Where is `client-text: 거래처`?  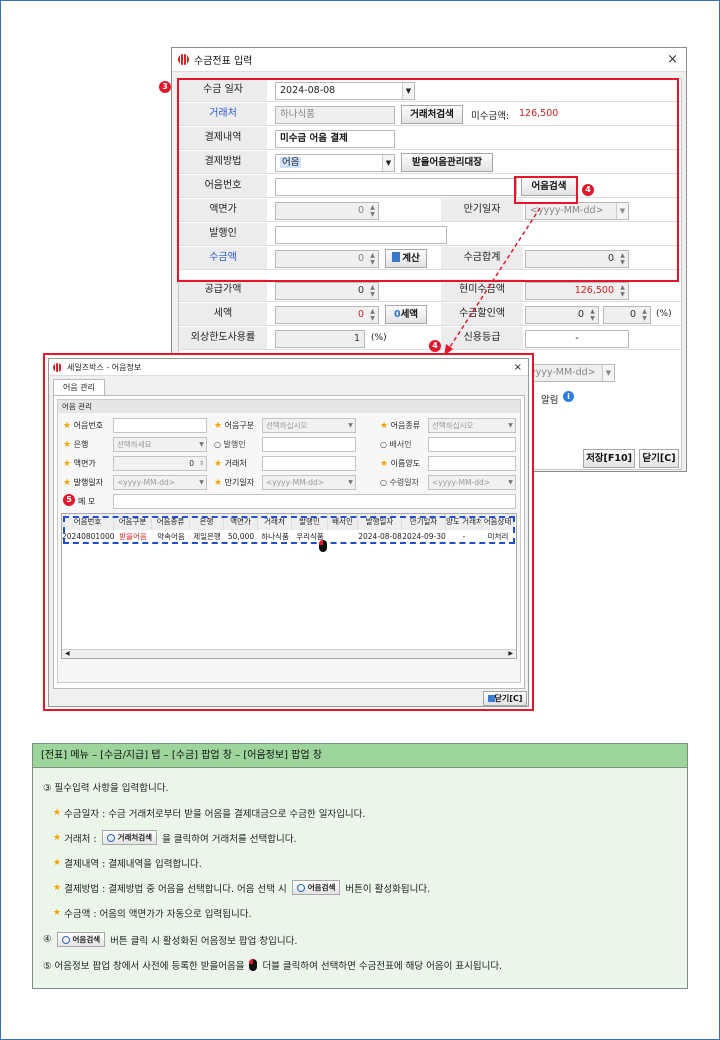
client-text: 거래처 is located at coordinates (235, 463).